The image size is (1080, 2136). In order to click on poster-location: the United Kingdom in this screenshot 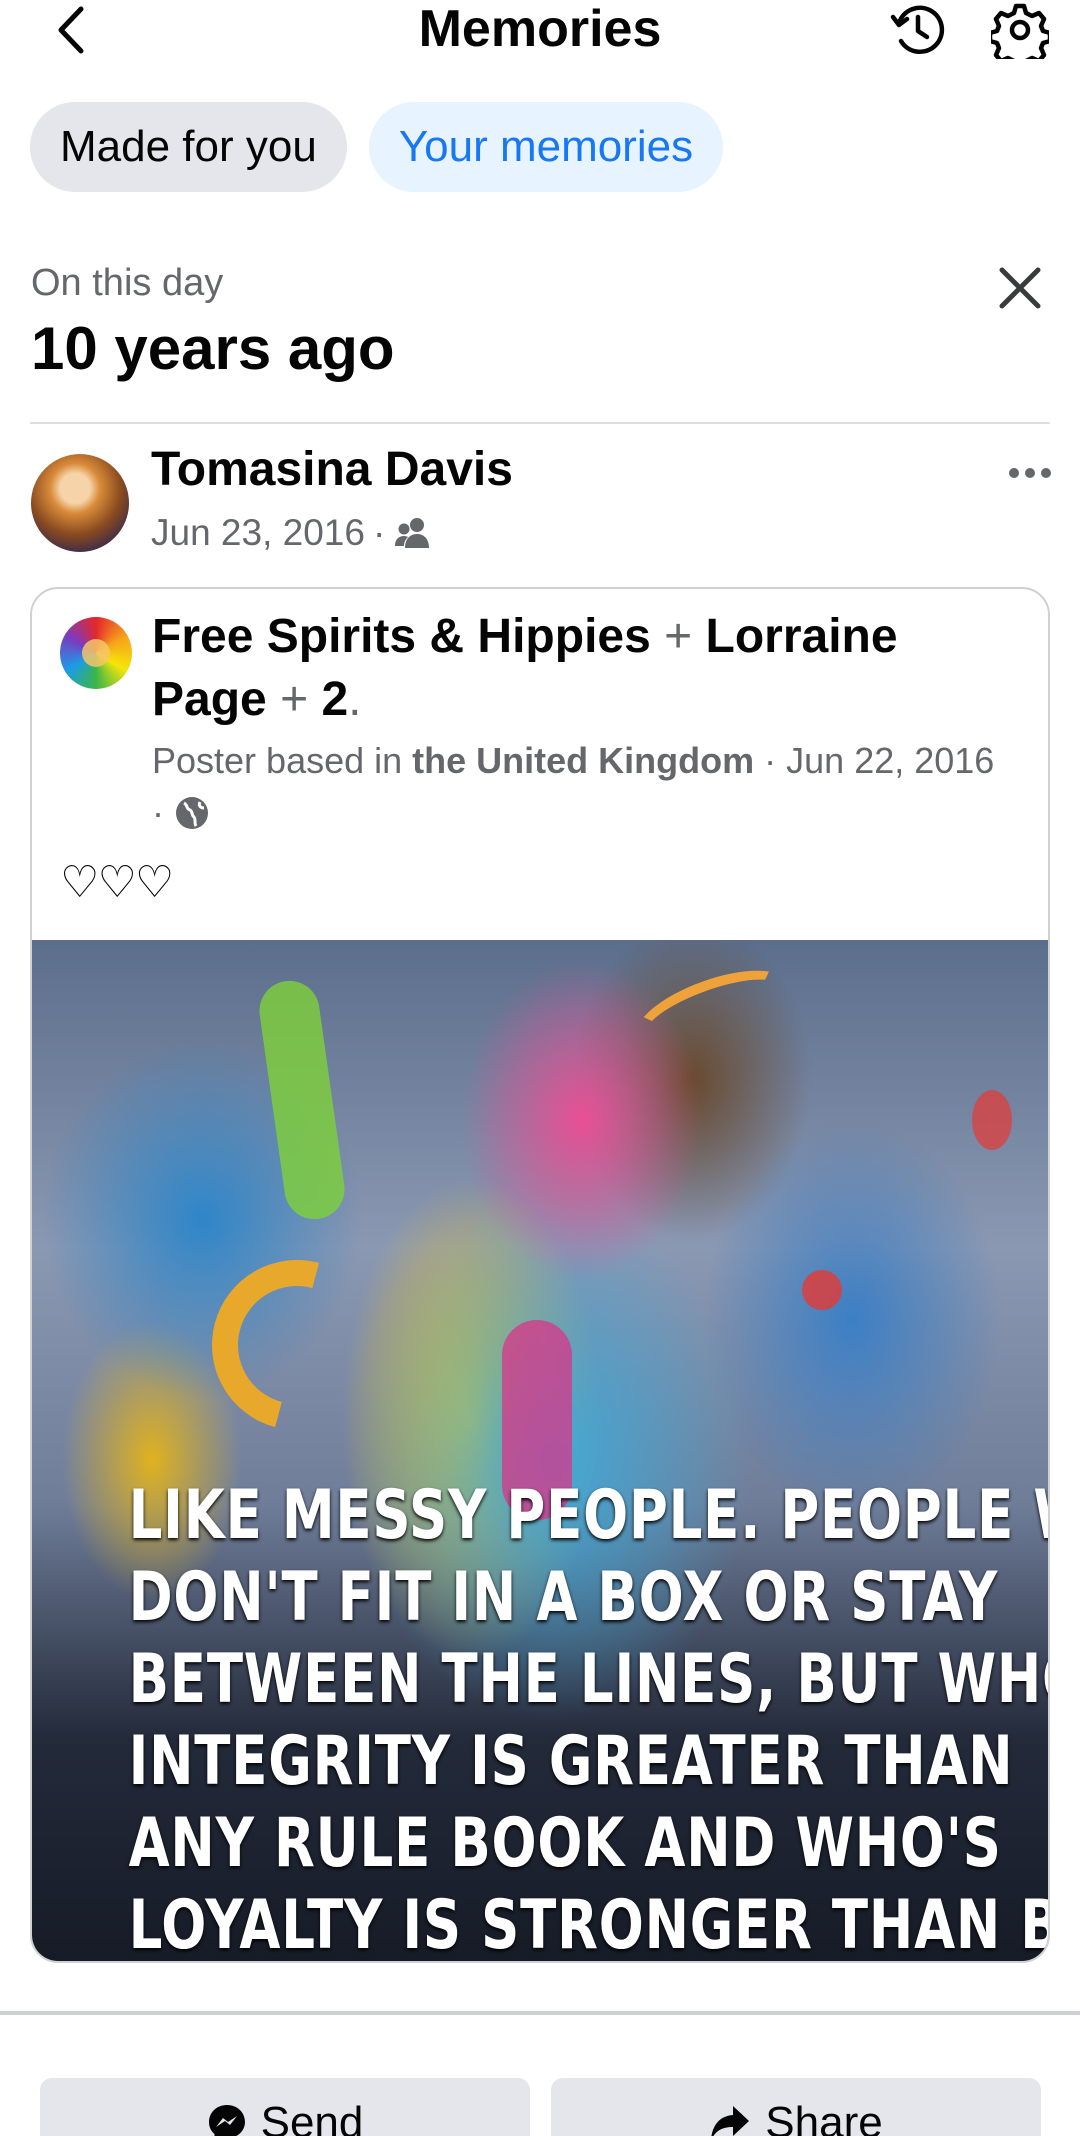, I will do `click(583, 760)`.